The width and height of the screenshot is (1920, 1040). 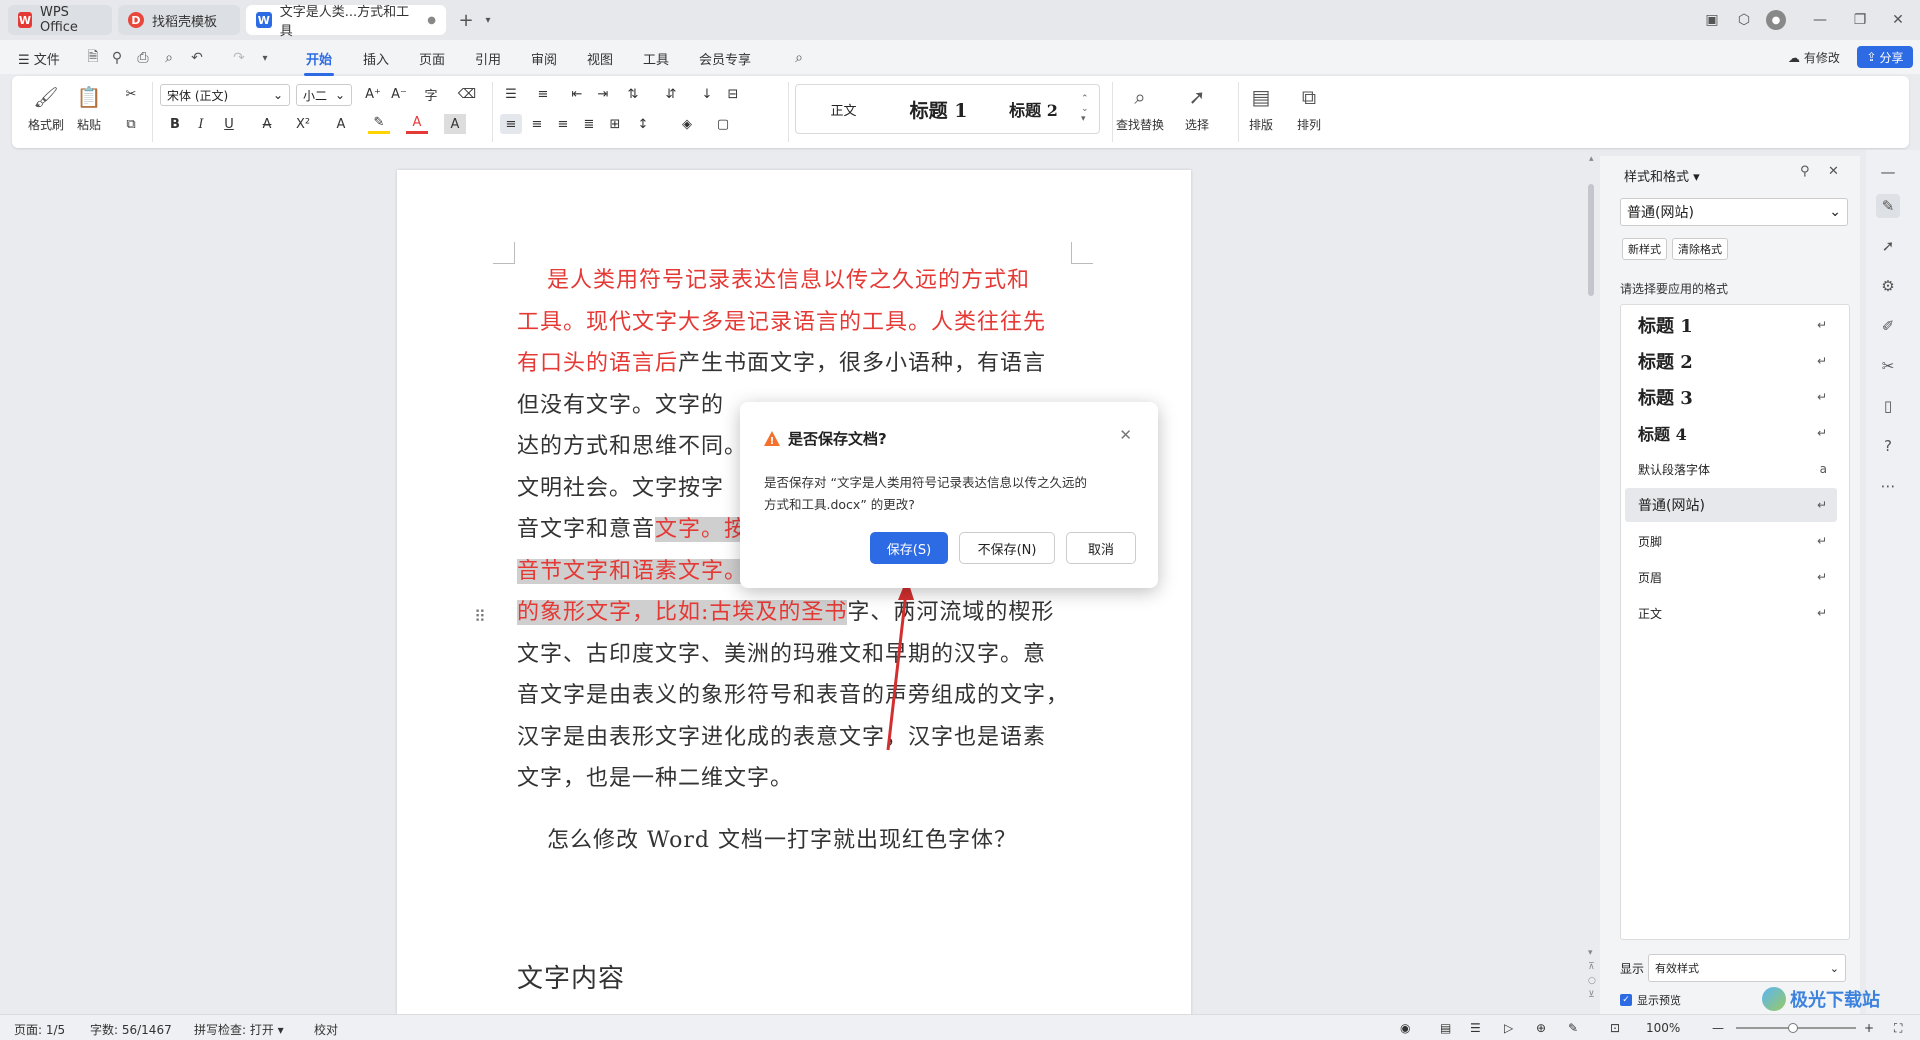 I want to click on line-spacing-icon: ↕, so click(x=643, y=124).